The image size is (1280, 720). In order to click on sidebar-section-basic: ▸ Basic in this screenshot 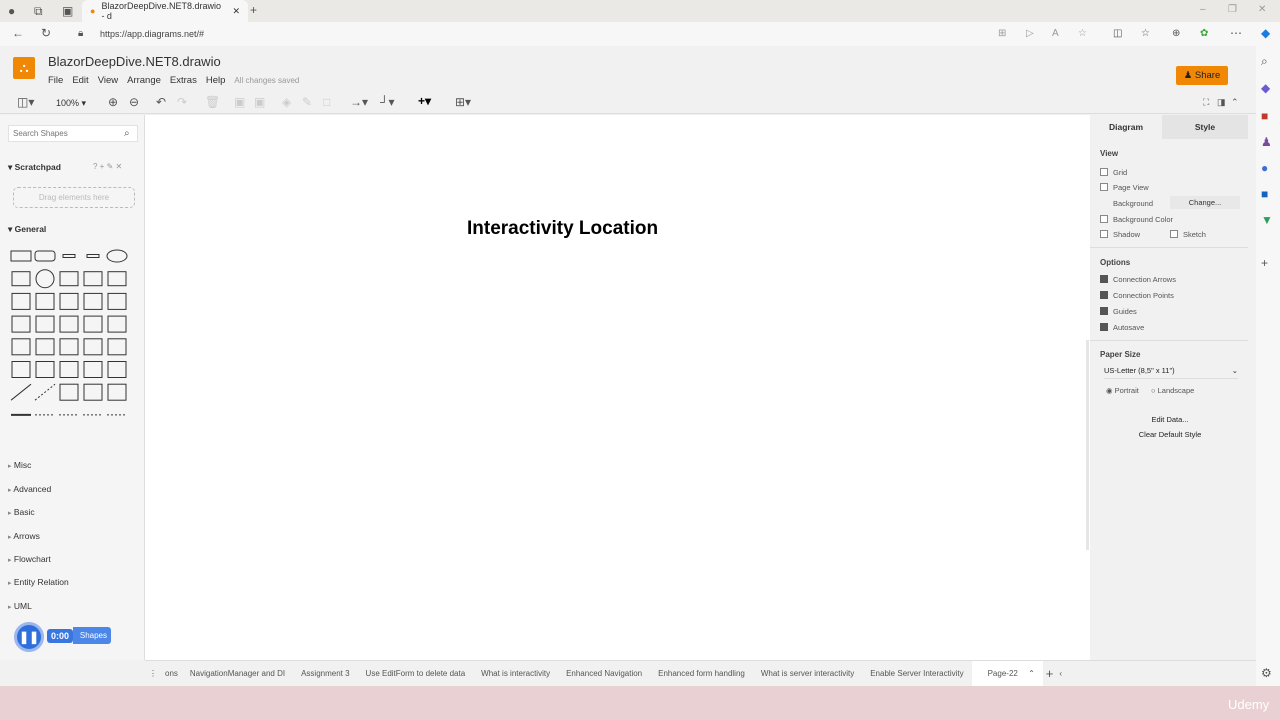, I will do `click(21, 512)`.